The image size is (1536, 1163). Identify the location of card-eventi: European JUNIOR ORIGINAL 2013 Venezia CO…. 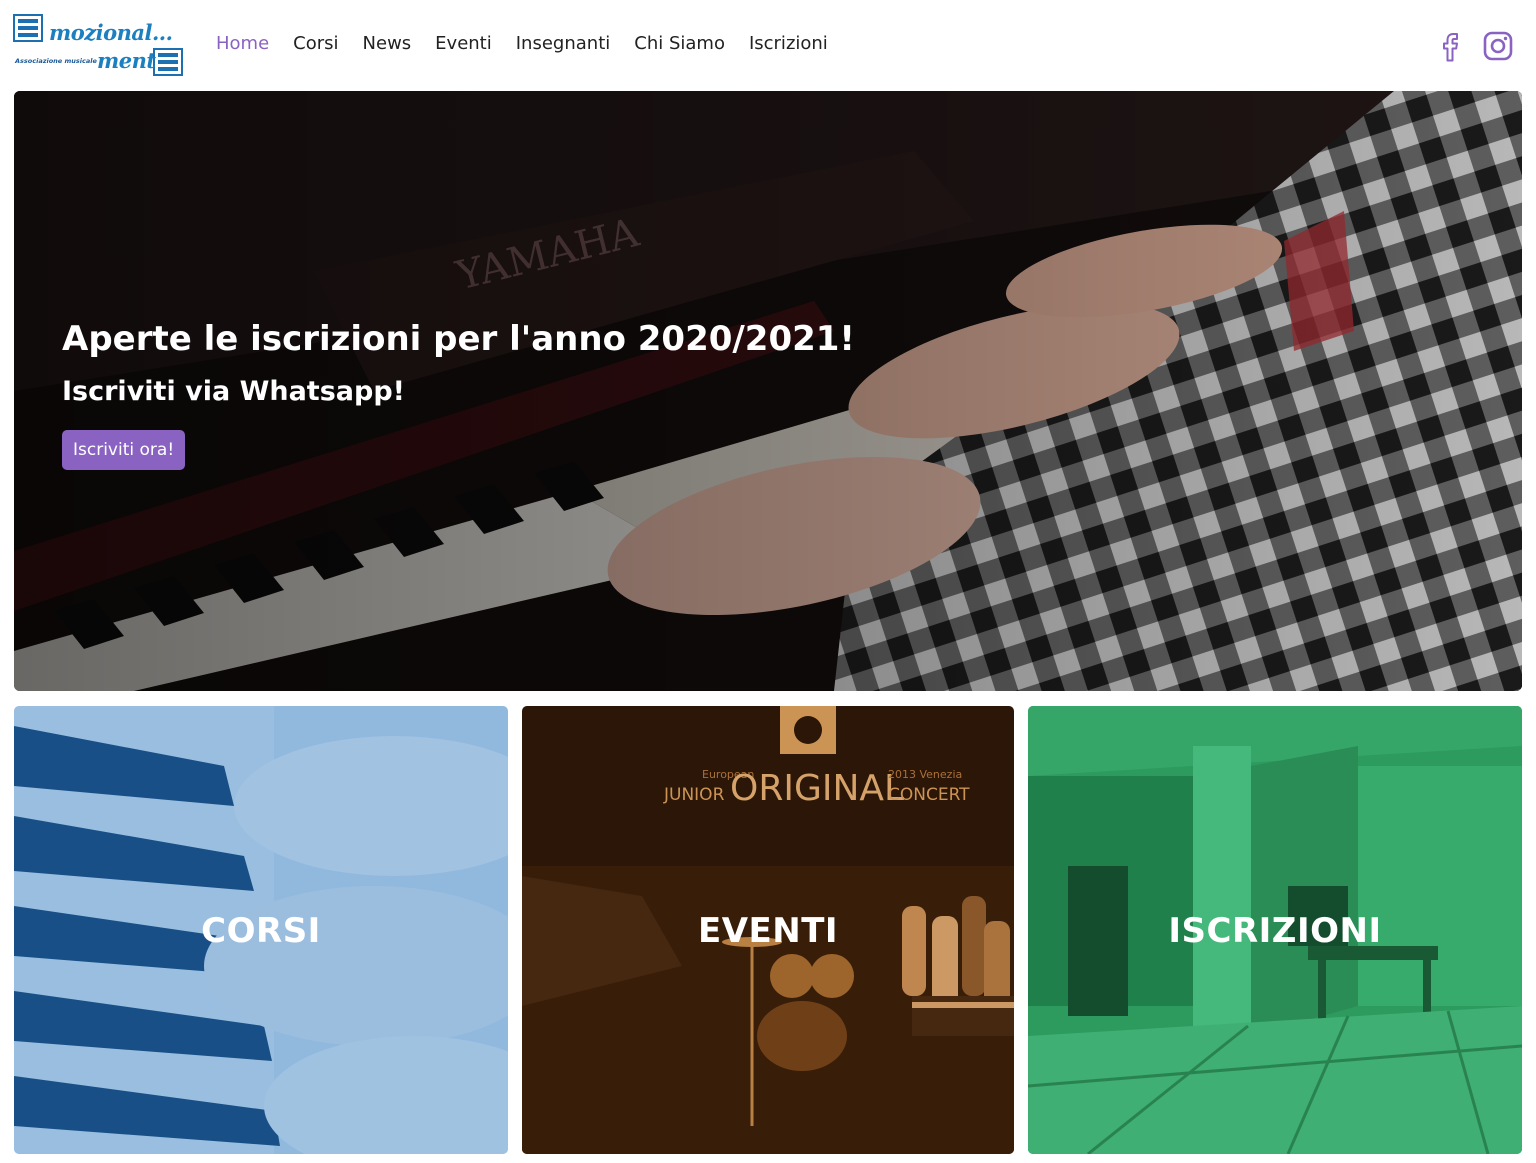
(768, 930).